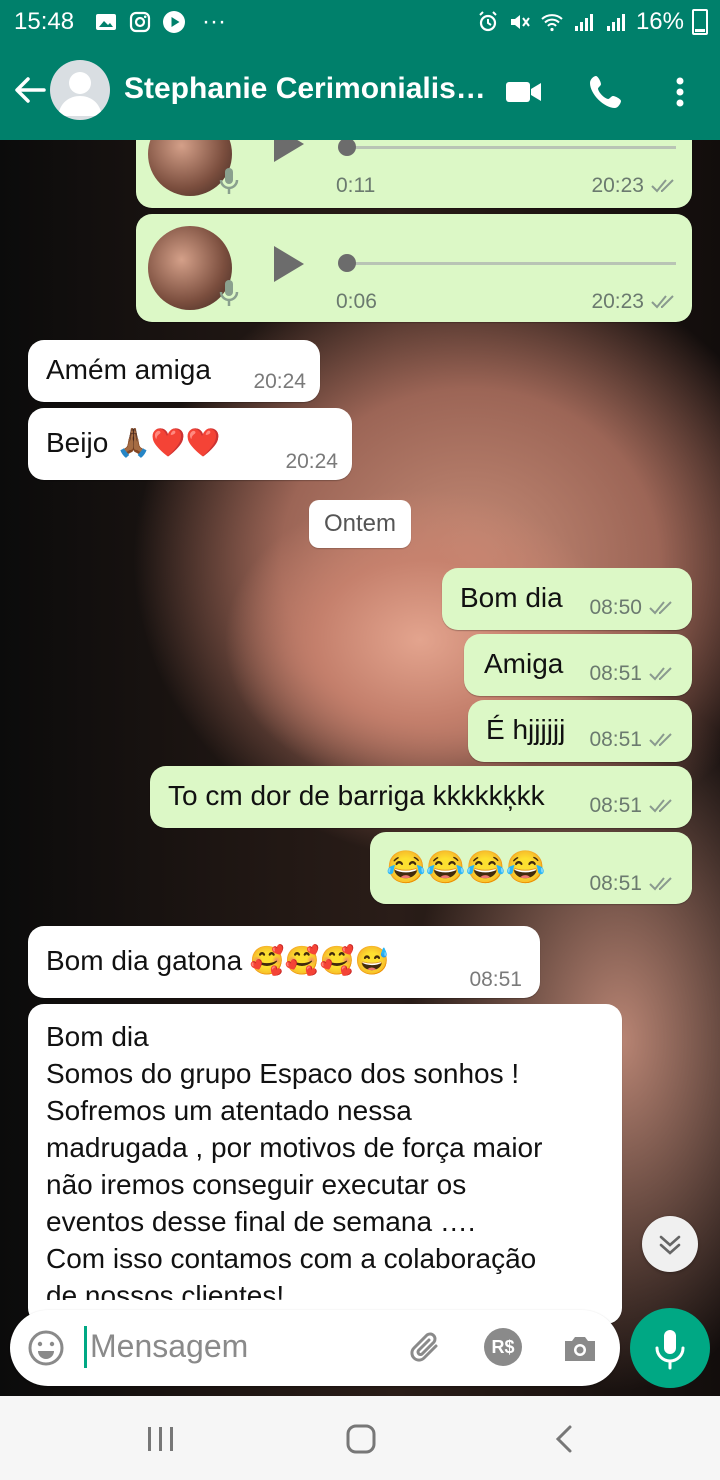  I want to click on message-line: Sofremos um atentado nessa, so click(229, 1110).